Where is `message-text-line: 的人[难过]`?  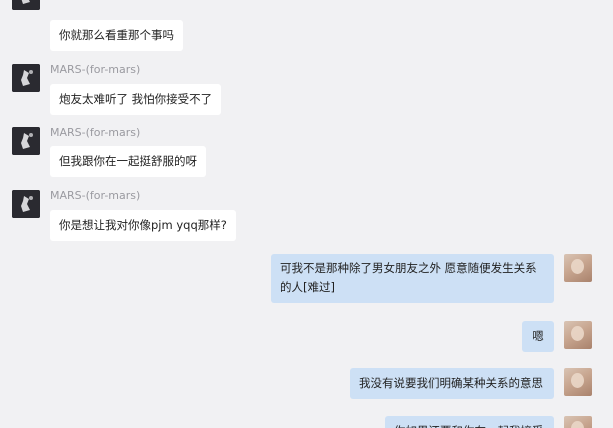
message-text-line: 的人[难过] is located at coordinates (307, 287).